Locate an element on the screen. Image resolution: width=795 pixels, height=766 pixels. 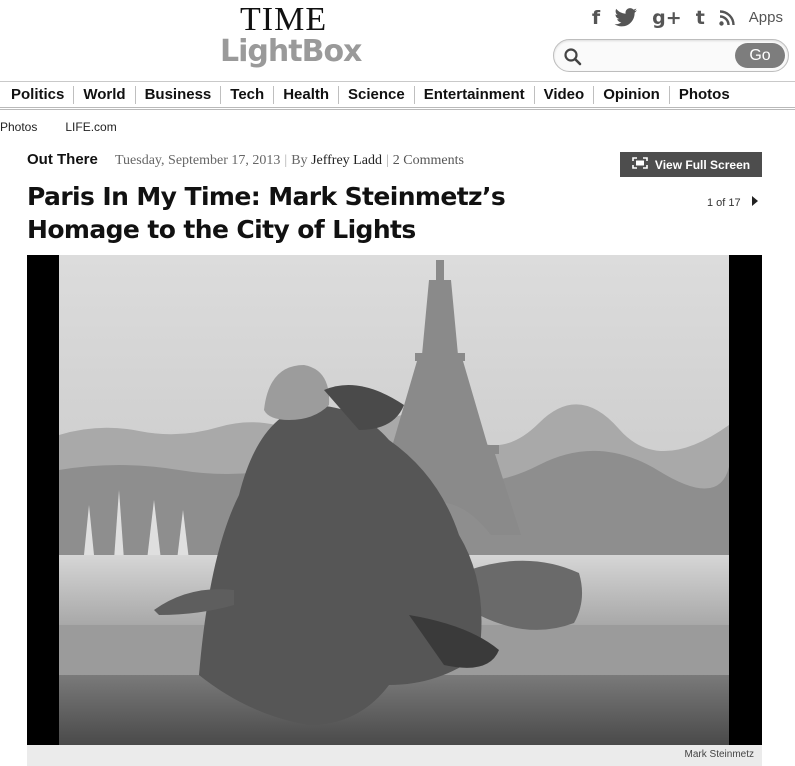
view-full-screen-button: View Full Screen is located at coordinates (691, 164).